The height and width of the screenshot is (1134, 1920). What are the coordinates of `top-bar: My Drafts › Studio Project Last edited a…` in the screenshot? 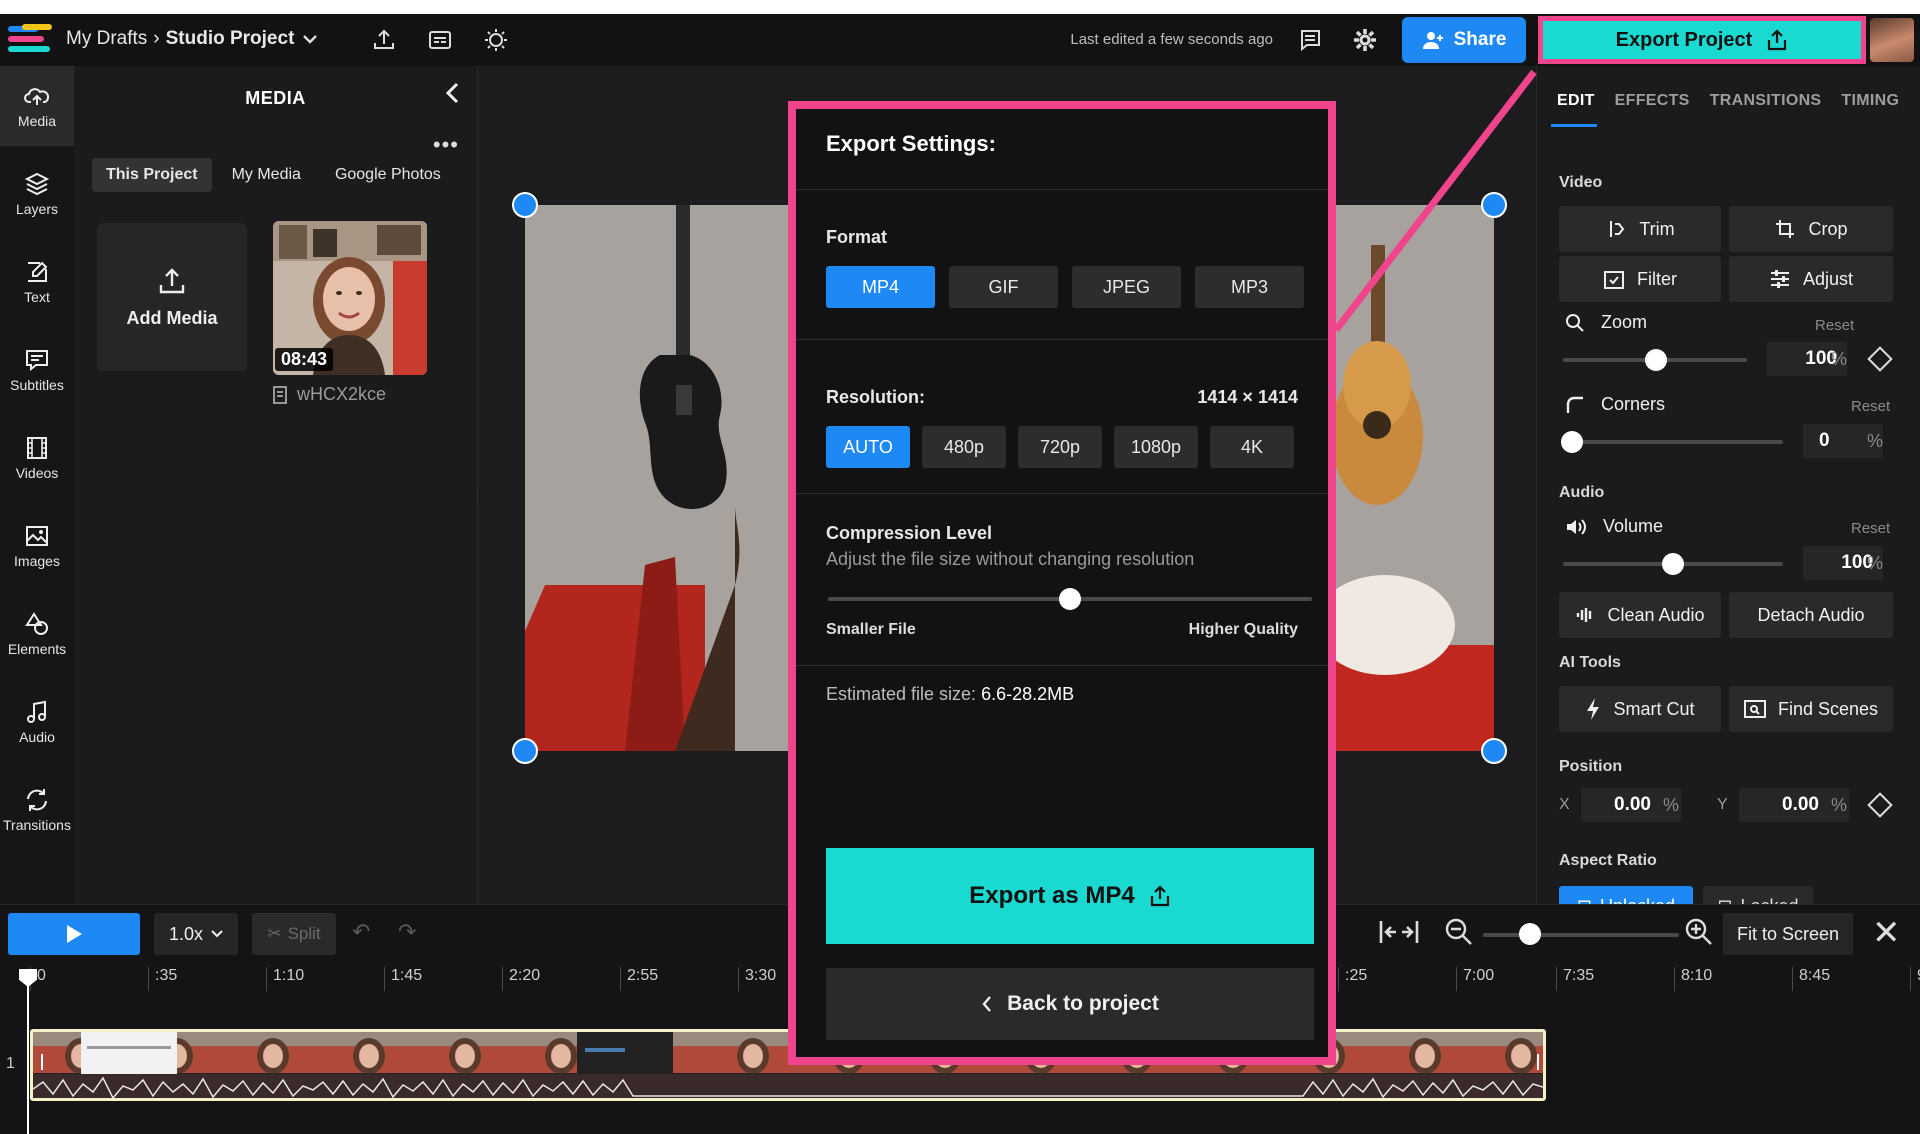 It's located at (960, 40).